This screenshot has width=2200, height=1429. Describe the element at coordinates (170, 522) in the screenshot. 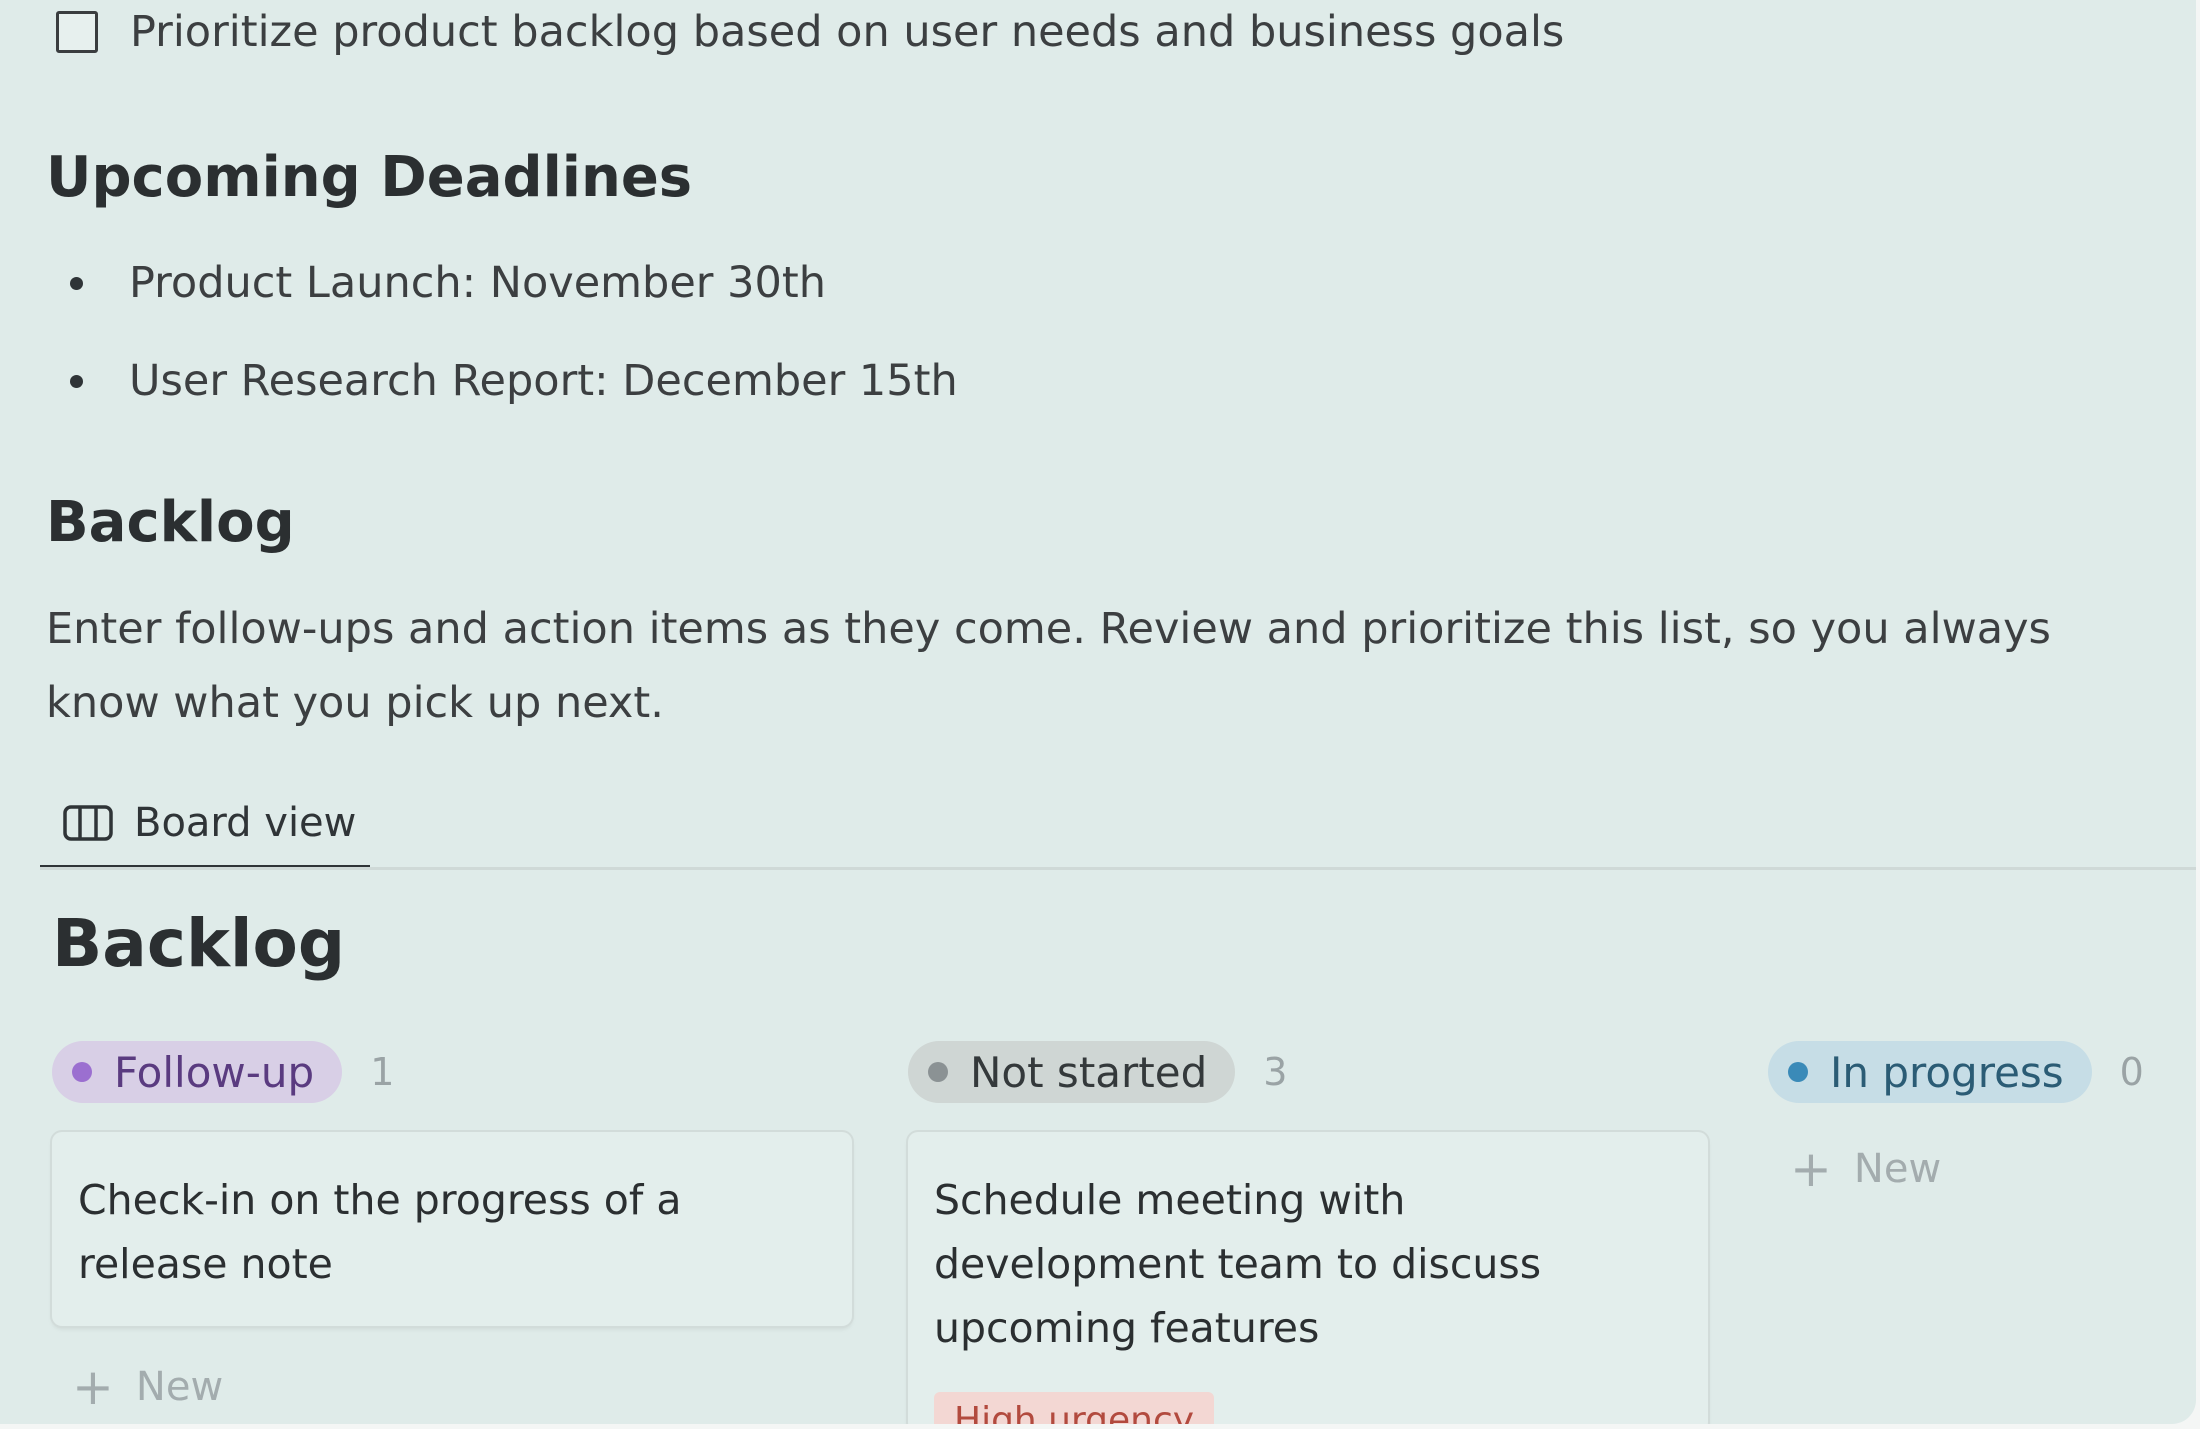

I see `backlog-heading: Backlog` at that location.